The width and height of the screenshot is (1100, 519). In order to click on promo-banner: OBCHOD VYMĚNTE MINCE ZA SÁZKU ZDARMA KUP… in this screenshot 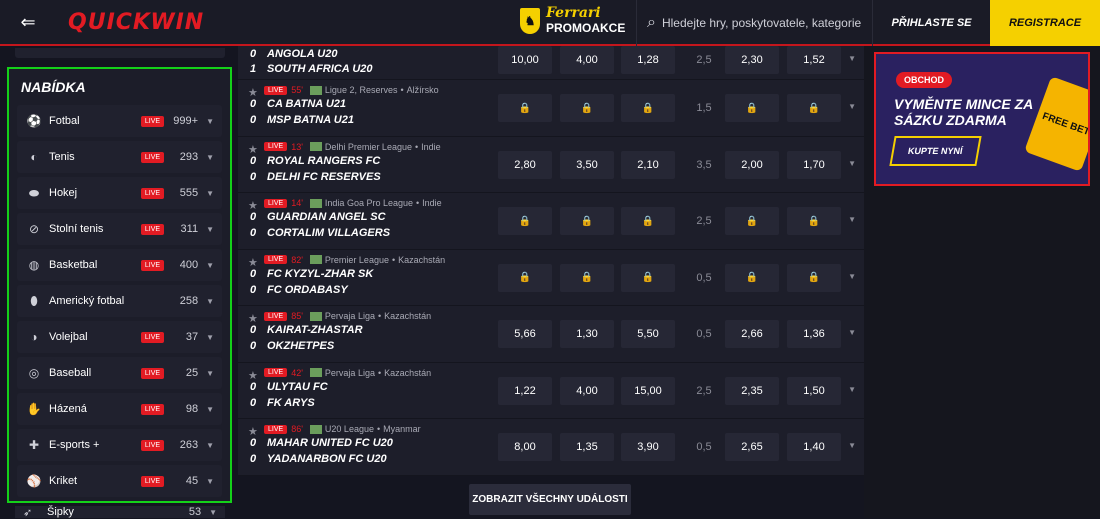, I will do `click(982, 119)`.